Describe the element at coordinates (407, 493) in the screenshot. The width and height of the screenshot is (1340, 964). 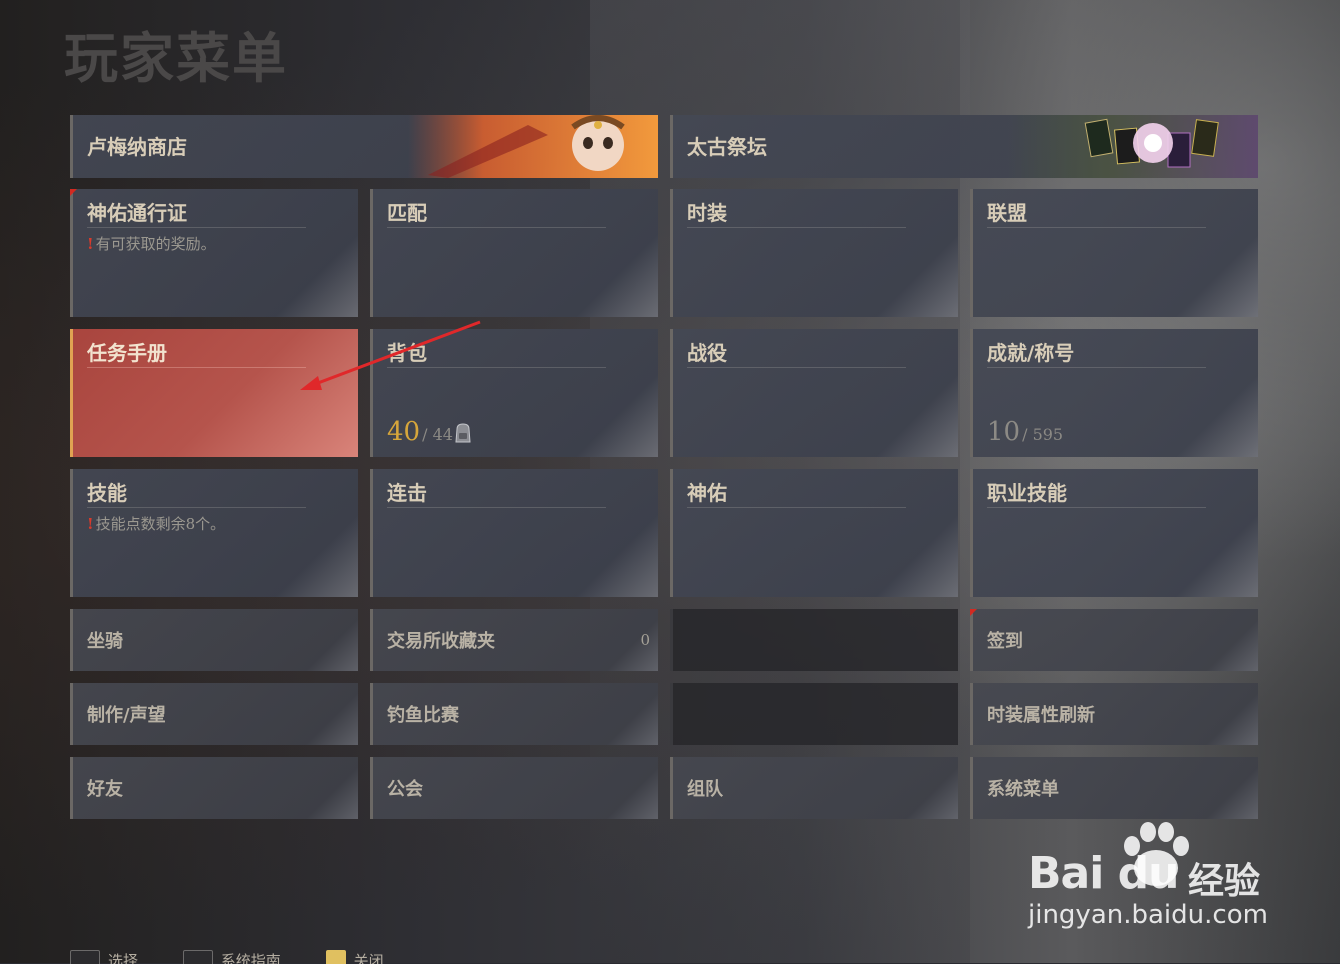
I see `tile-label: 连击` at that location.